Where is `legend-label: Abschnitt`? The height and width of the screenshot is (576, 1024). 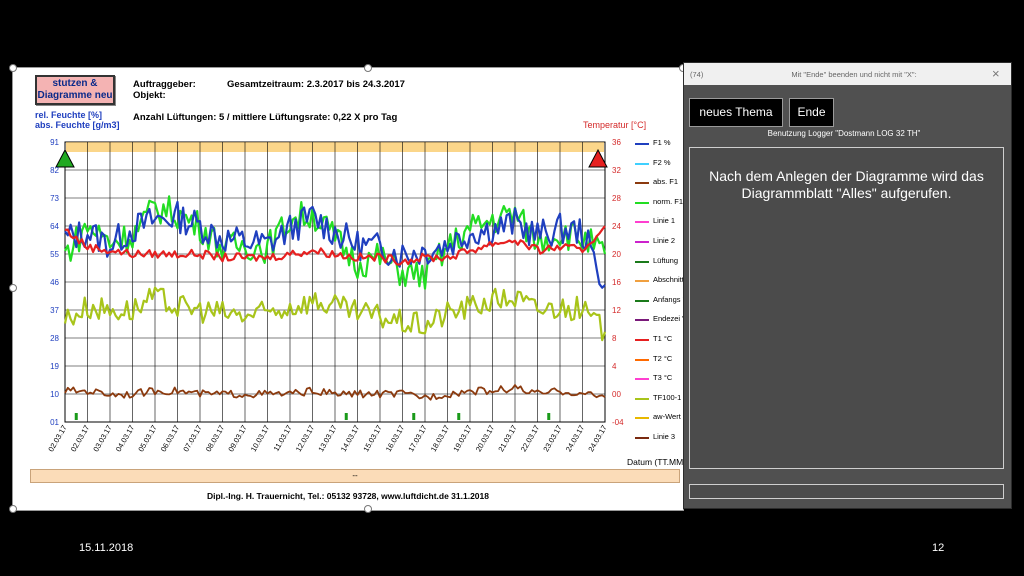 legend-label: Abschnitt is located at coordinates (668, 280).